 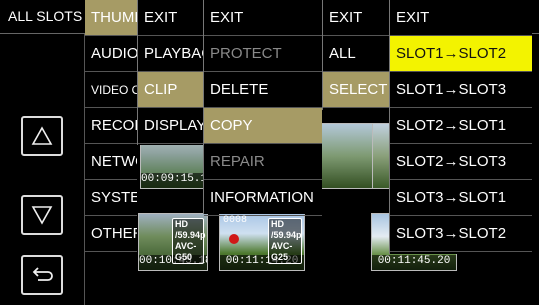 I want to click on menu-item-all: ALL, so click(x=356, y=54).